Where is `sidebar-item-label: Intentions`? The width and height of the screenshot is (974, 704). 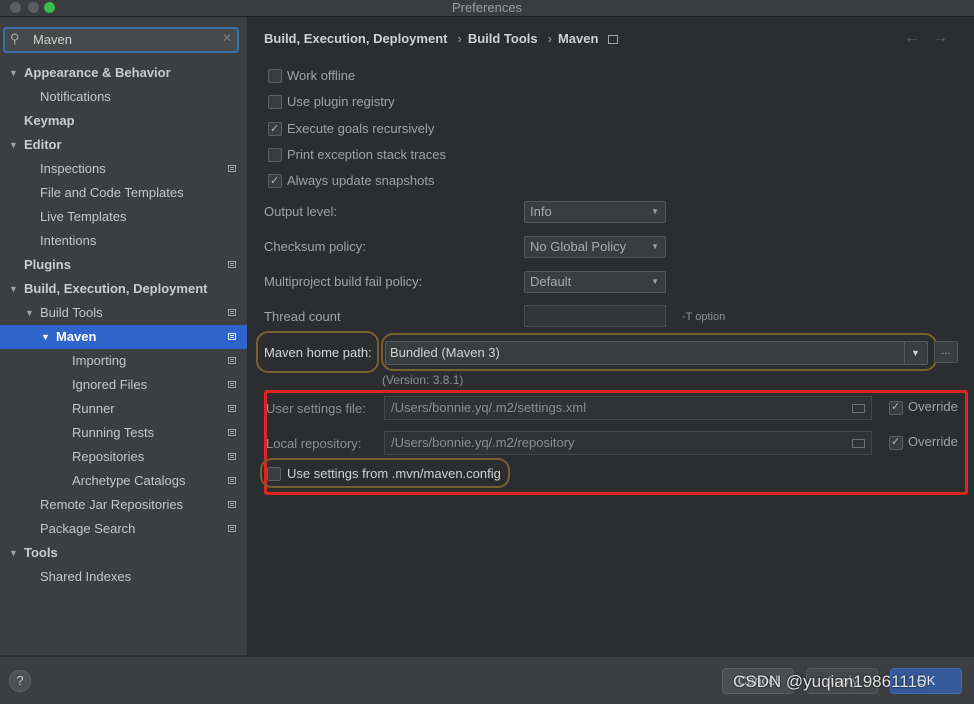 sidebar-item-label: Intentions is located at coordinates (68, 240).